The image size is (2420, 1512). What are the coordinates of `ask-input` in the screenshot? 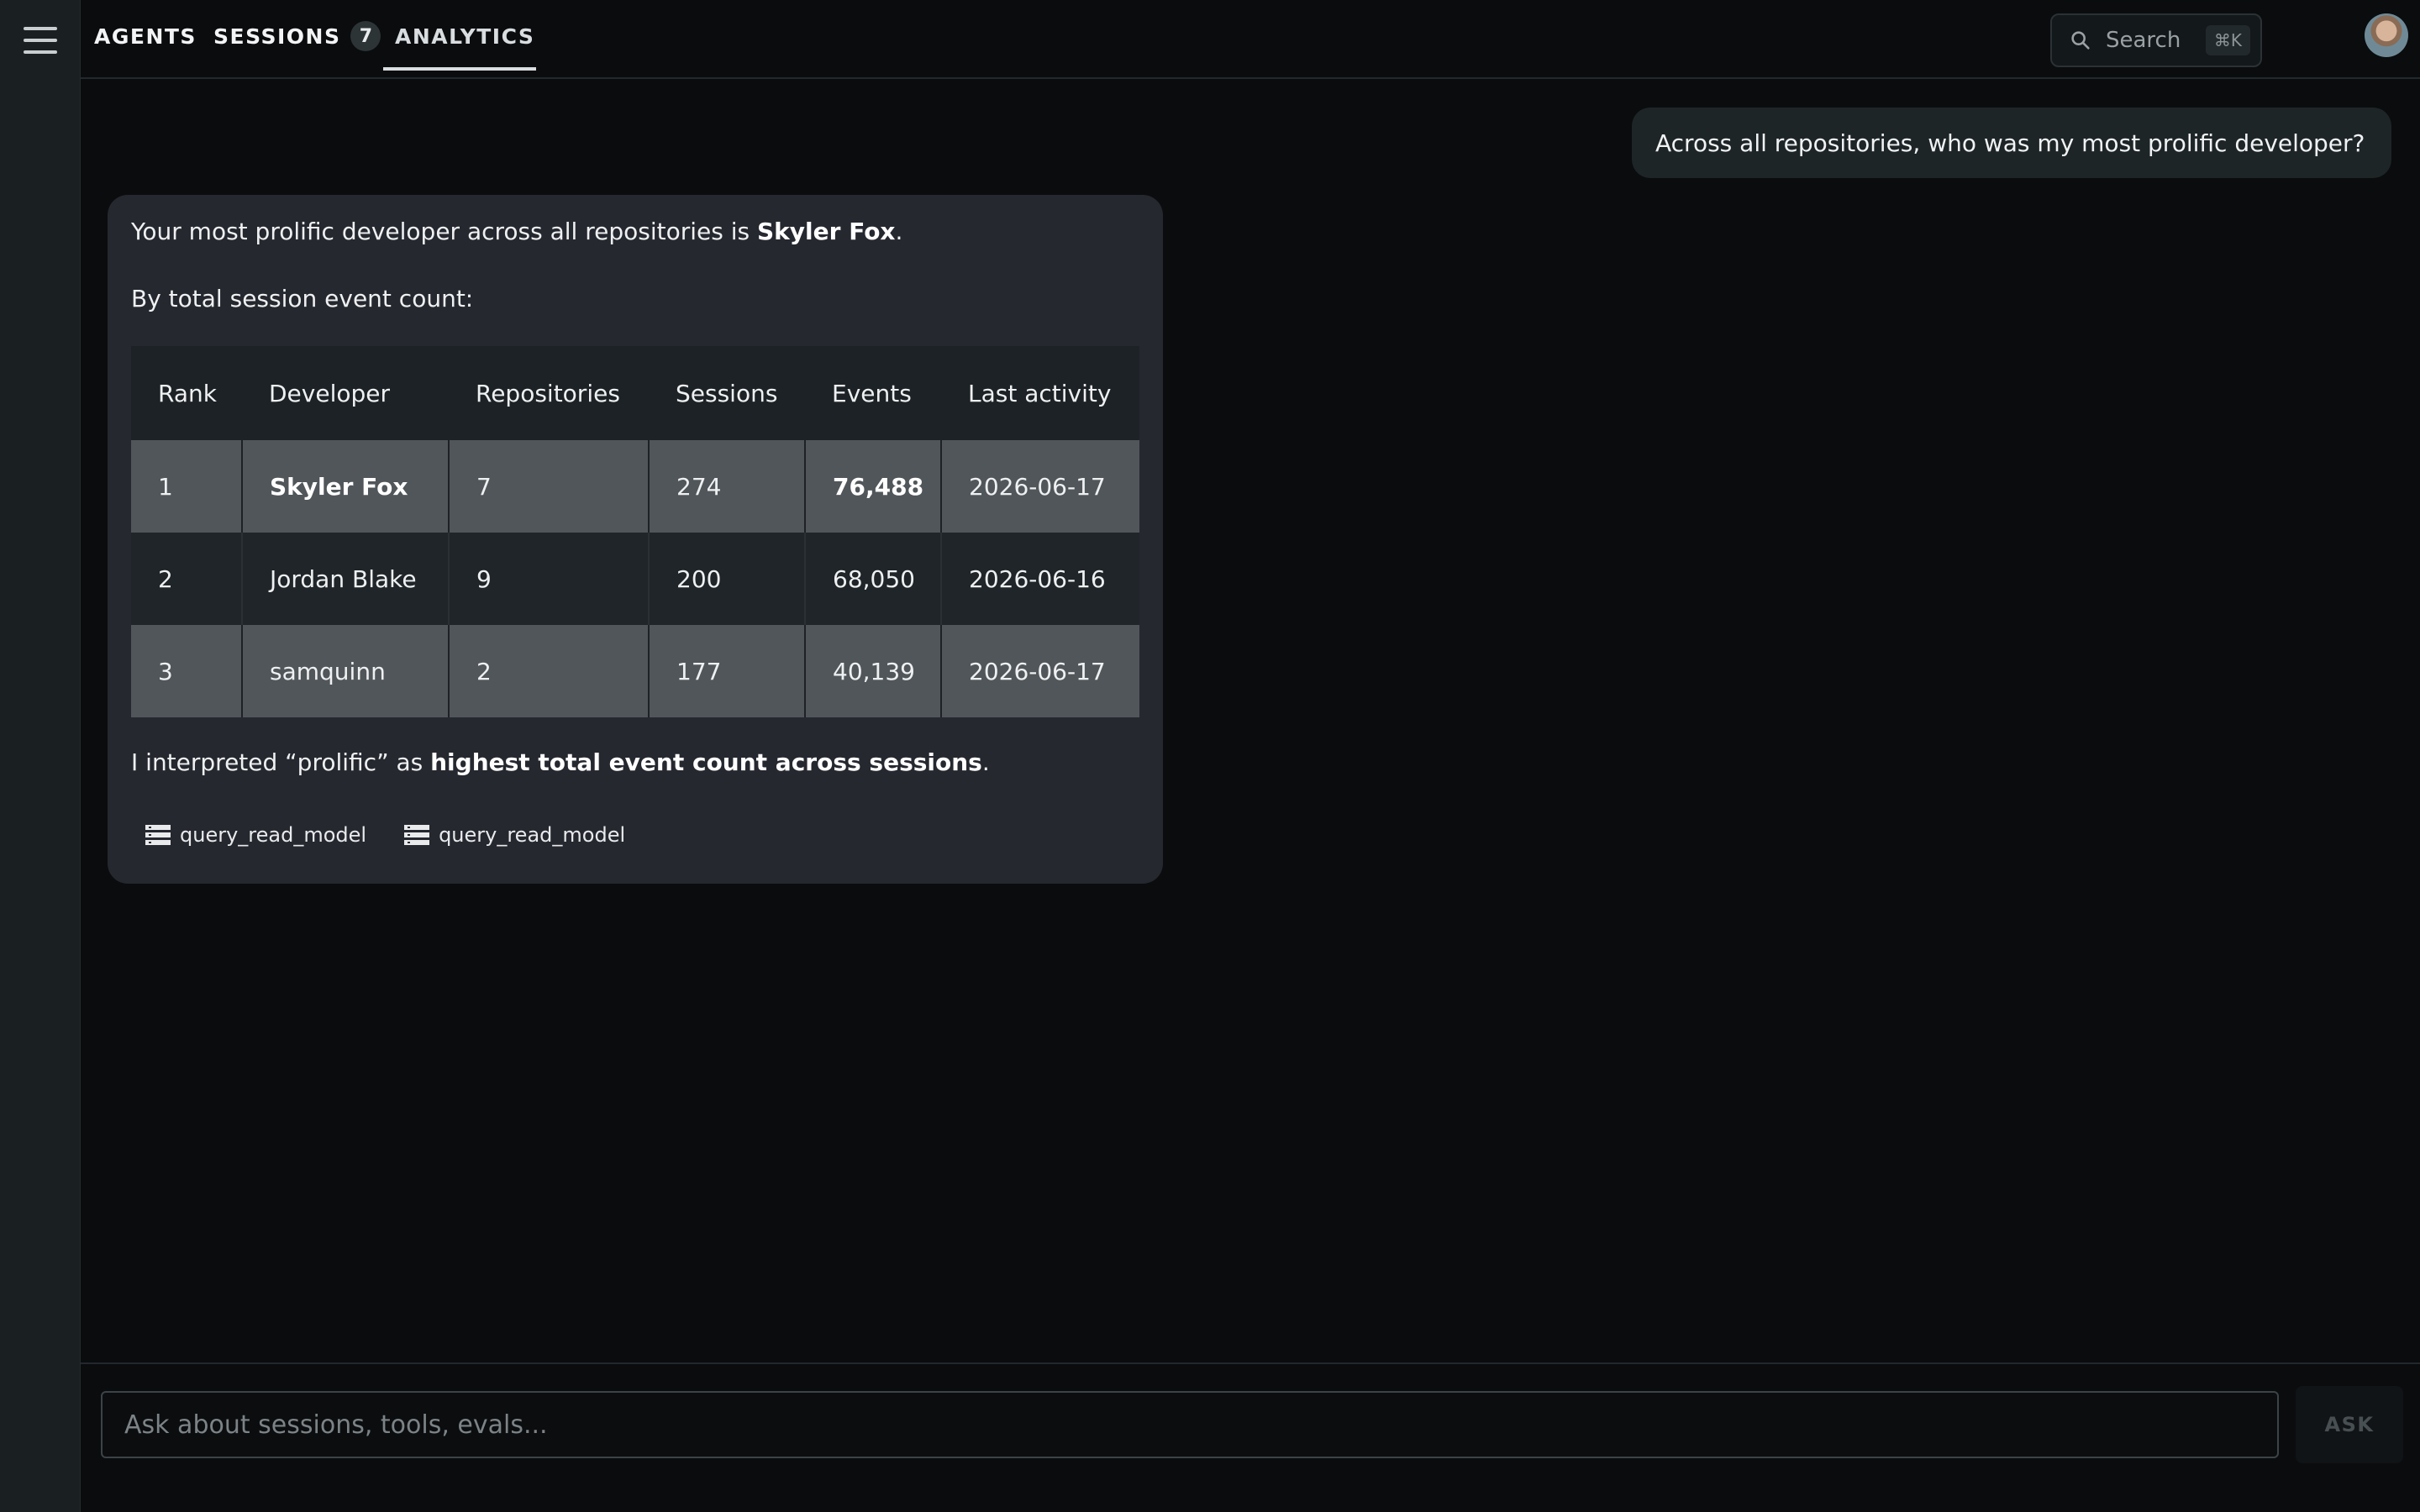 It's located at (1190, 1424).